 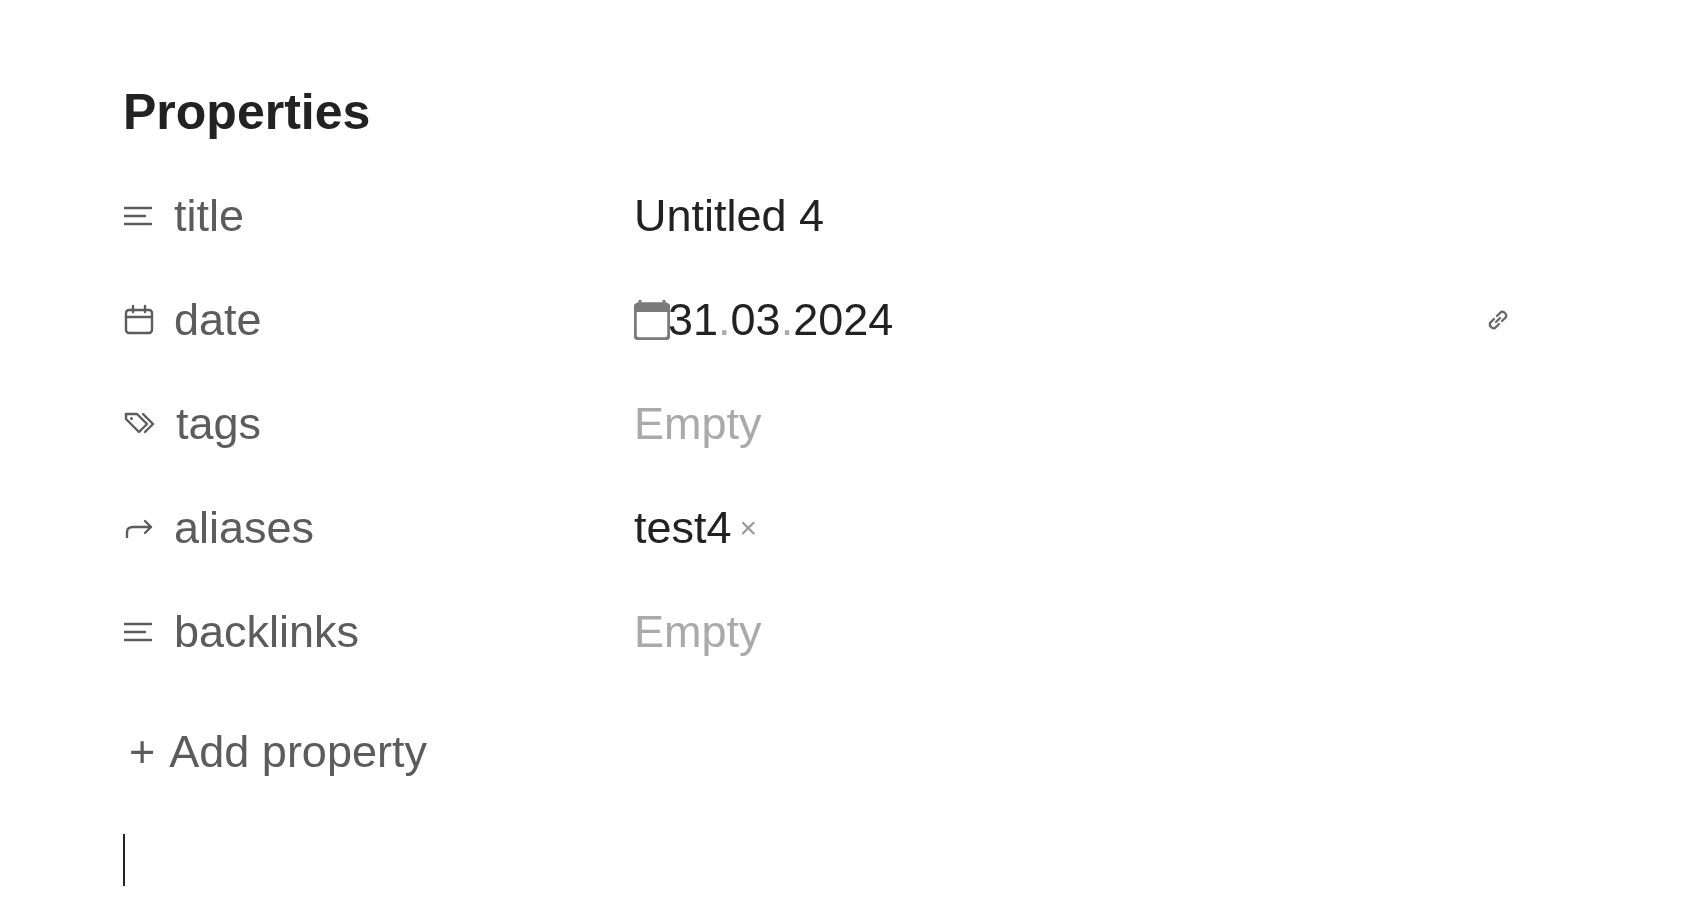 What do you see at coordinates (209, 216) in the screenshot?
I see `property-name: title` at bounding box center [209, 216].